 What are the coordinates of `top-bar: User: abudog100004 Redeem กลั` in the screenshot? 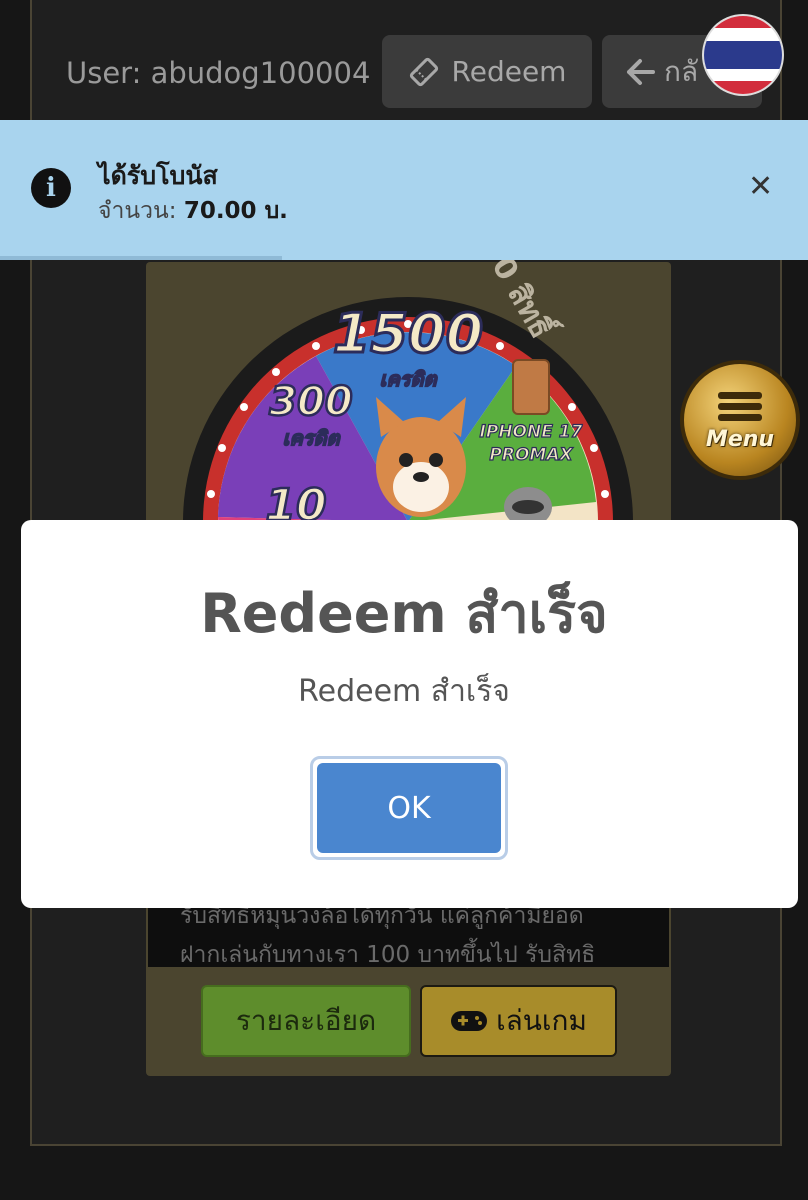 It's located at (406, 60).